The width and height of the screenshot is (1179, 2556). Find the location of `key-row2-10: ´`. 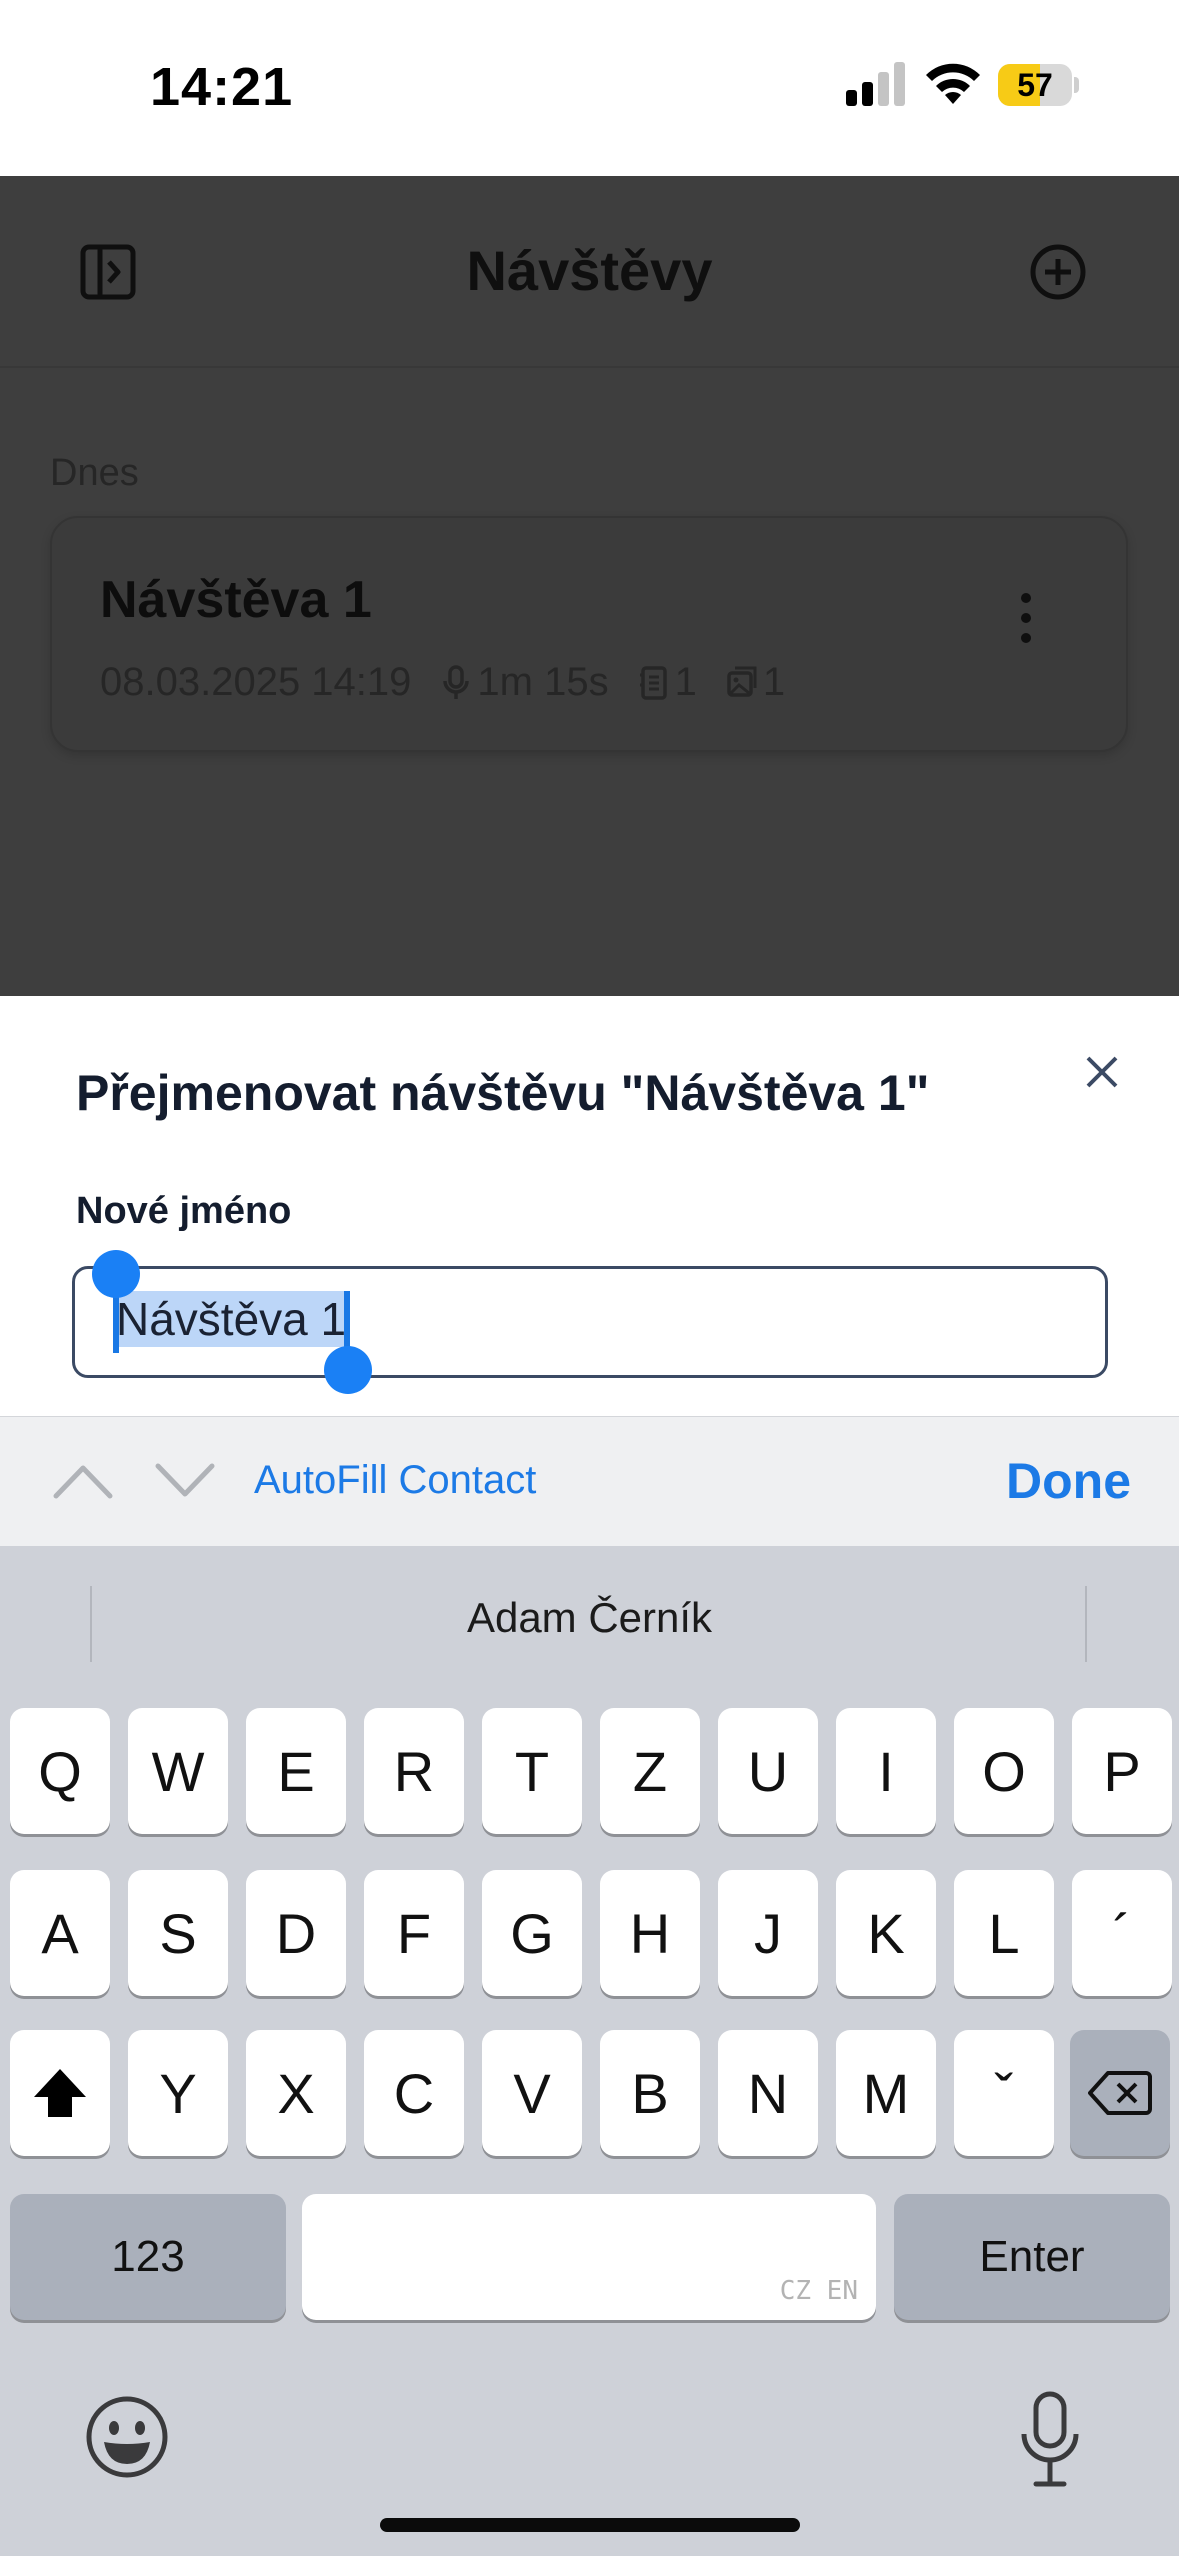

key-row2-10: ´ is located at coordinates (1122, 1933).